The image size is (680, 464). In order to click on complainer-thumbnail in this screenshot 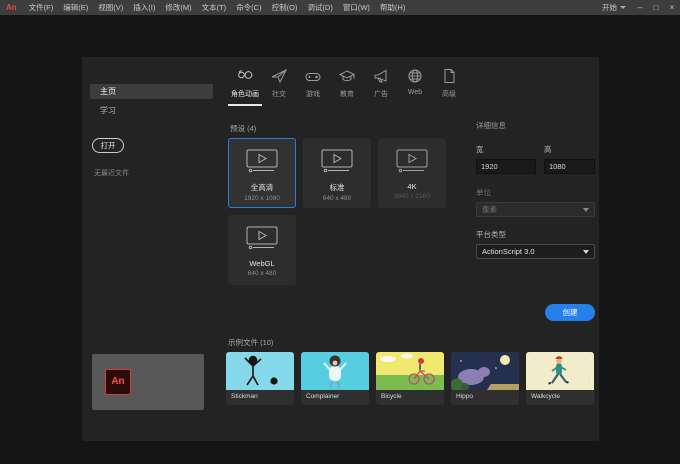, I will do `click(335, 371)`.